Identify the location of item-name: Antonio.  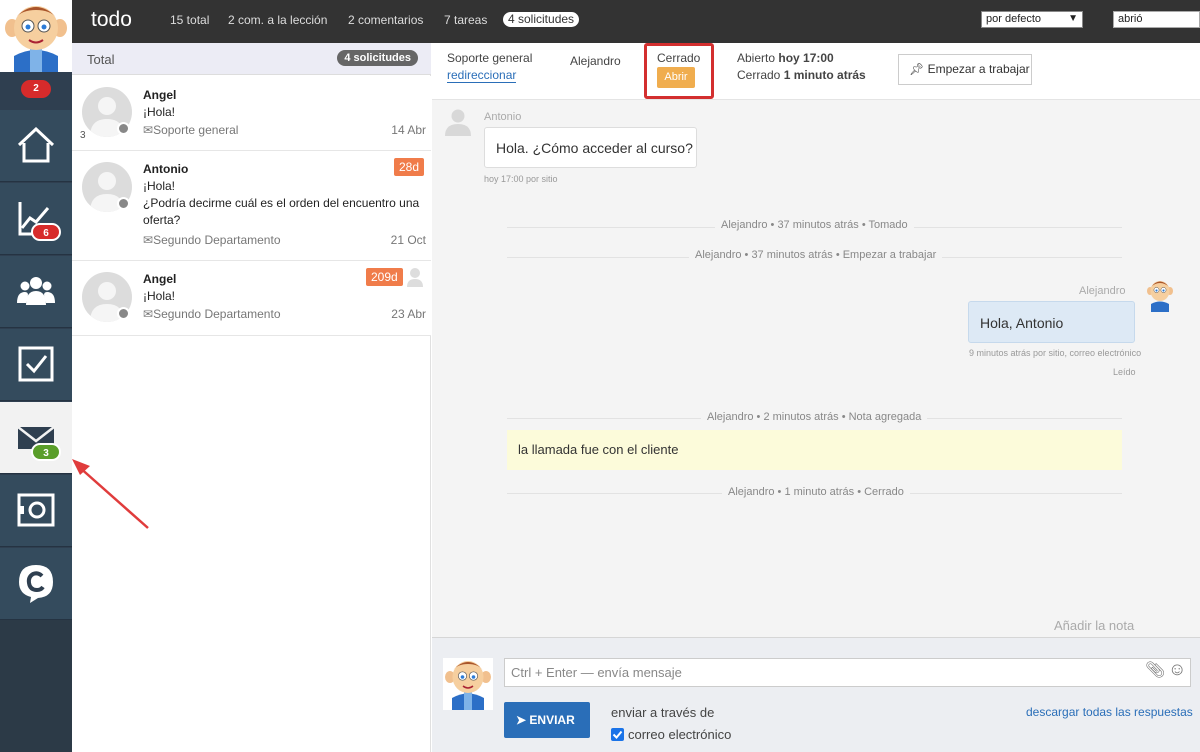
(166, 169).